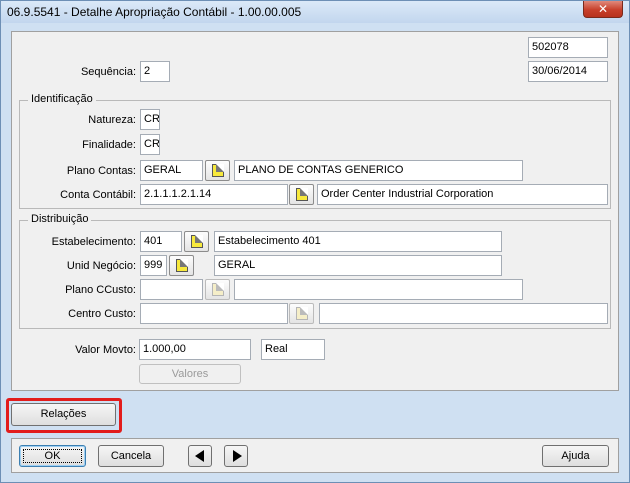 The height and width of the screenshot is (483, 630). I want to click on natureza-field: CR, so click(150, 119).